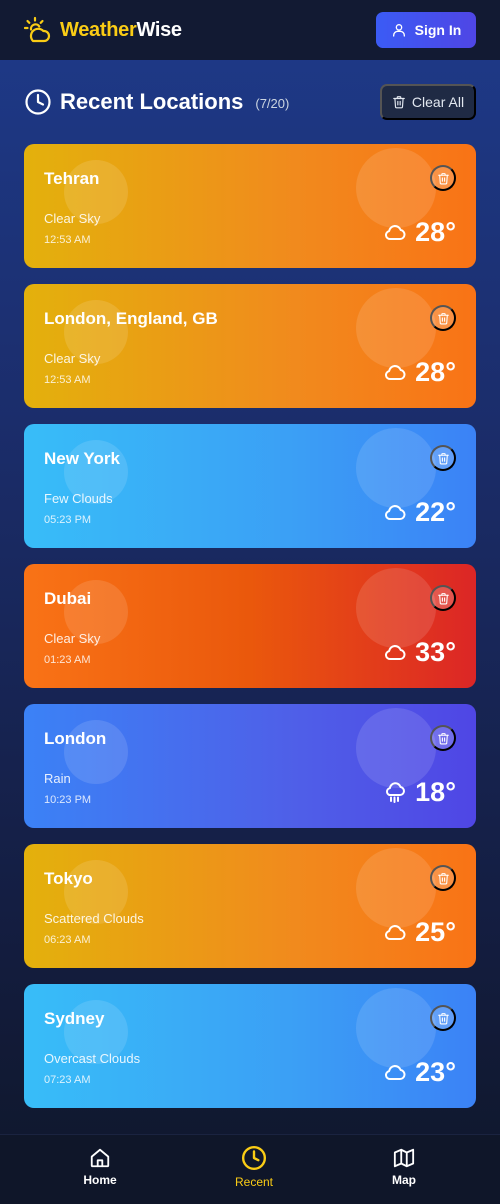  Describe the element at coordinates (78, 498) in the screenshot. I see `weather-condition: Few Clouds` at that location.